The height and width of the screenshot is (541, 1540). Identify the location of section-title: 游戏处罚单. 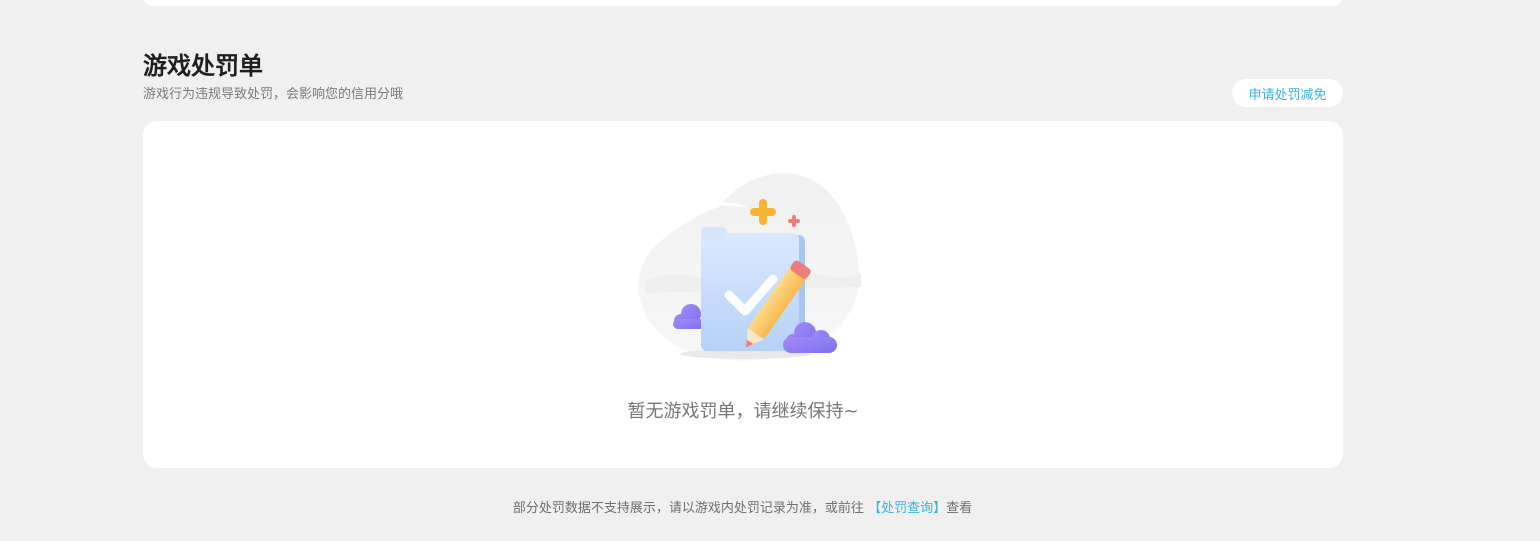
(203, 66).